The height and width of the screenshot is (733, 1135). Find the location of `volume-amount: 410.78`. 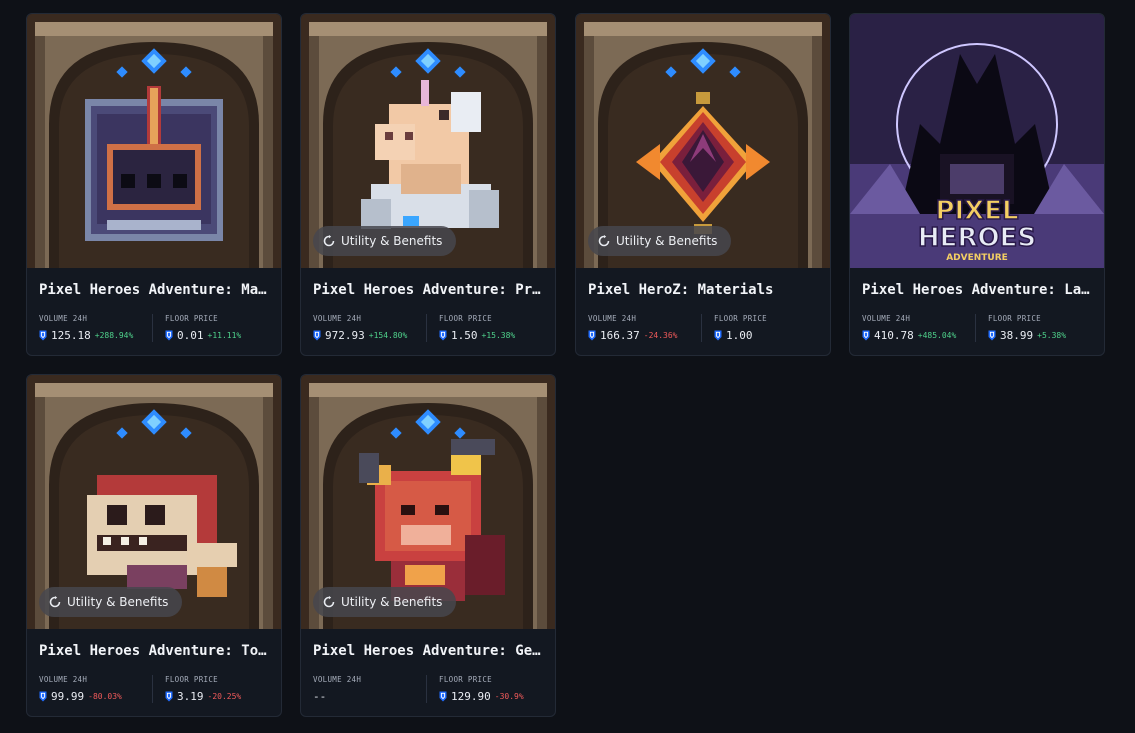

volume-amount: 410.78 is located at coordinates (894, 335).